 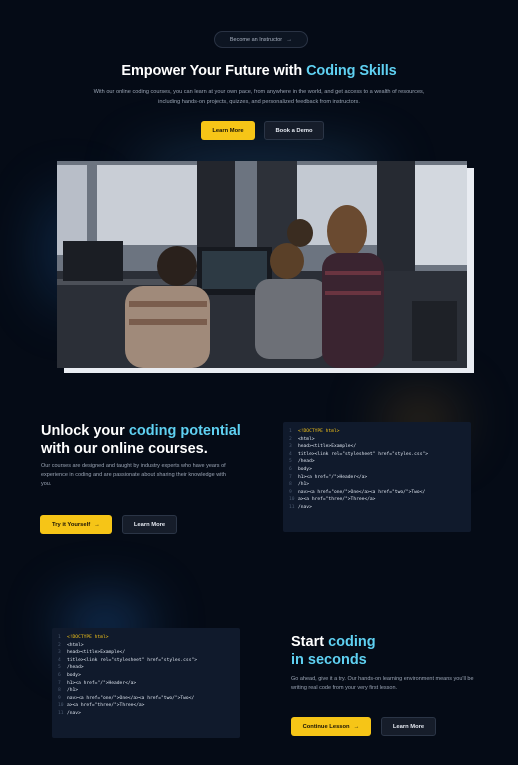 I want to click on hero-title-accent: Coding Skills, so click(x=351, y=71).